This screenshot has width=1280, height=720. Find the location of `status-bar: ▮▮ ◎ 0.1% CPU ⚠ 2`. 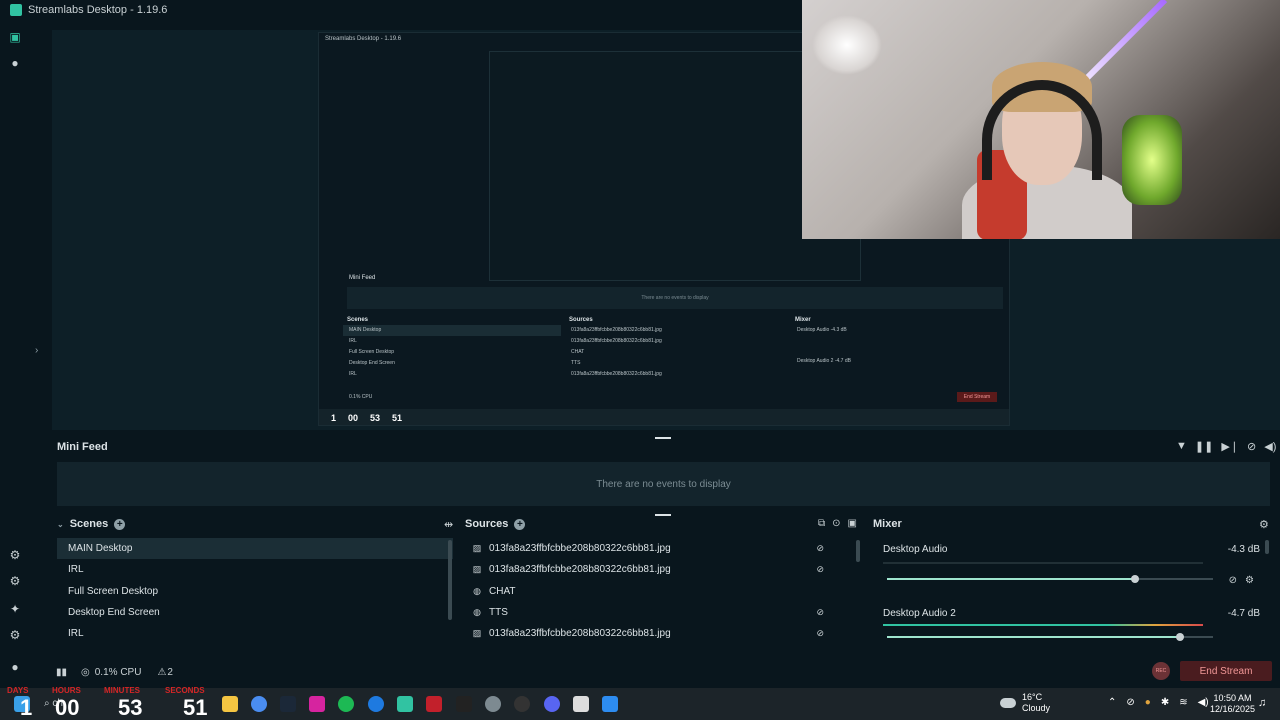

status-bar: ▮▮ ◎ 0.1% CPU ⚠ 2 is located at coordinates (655, 672).